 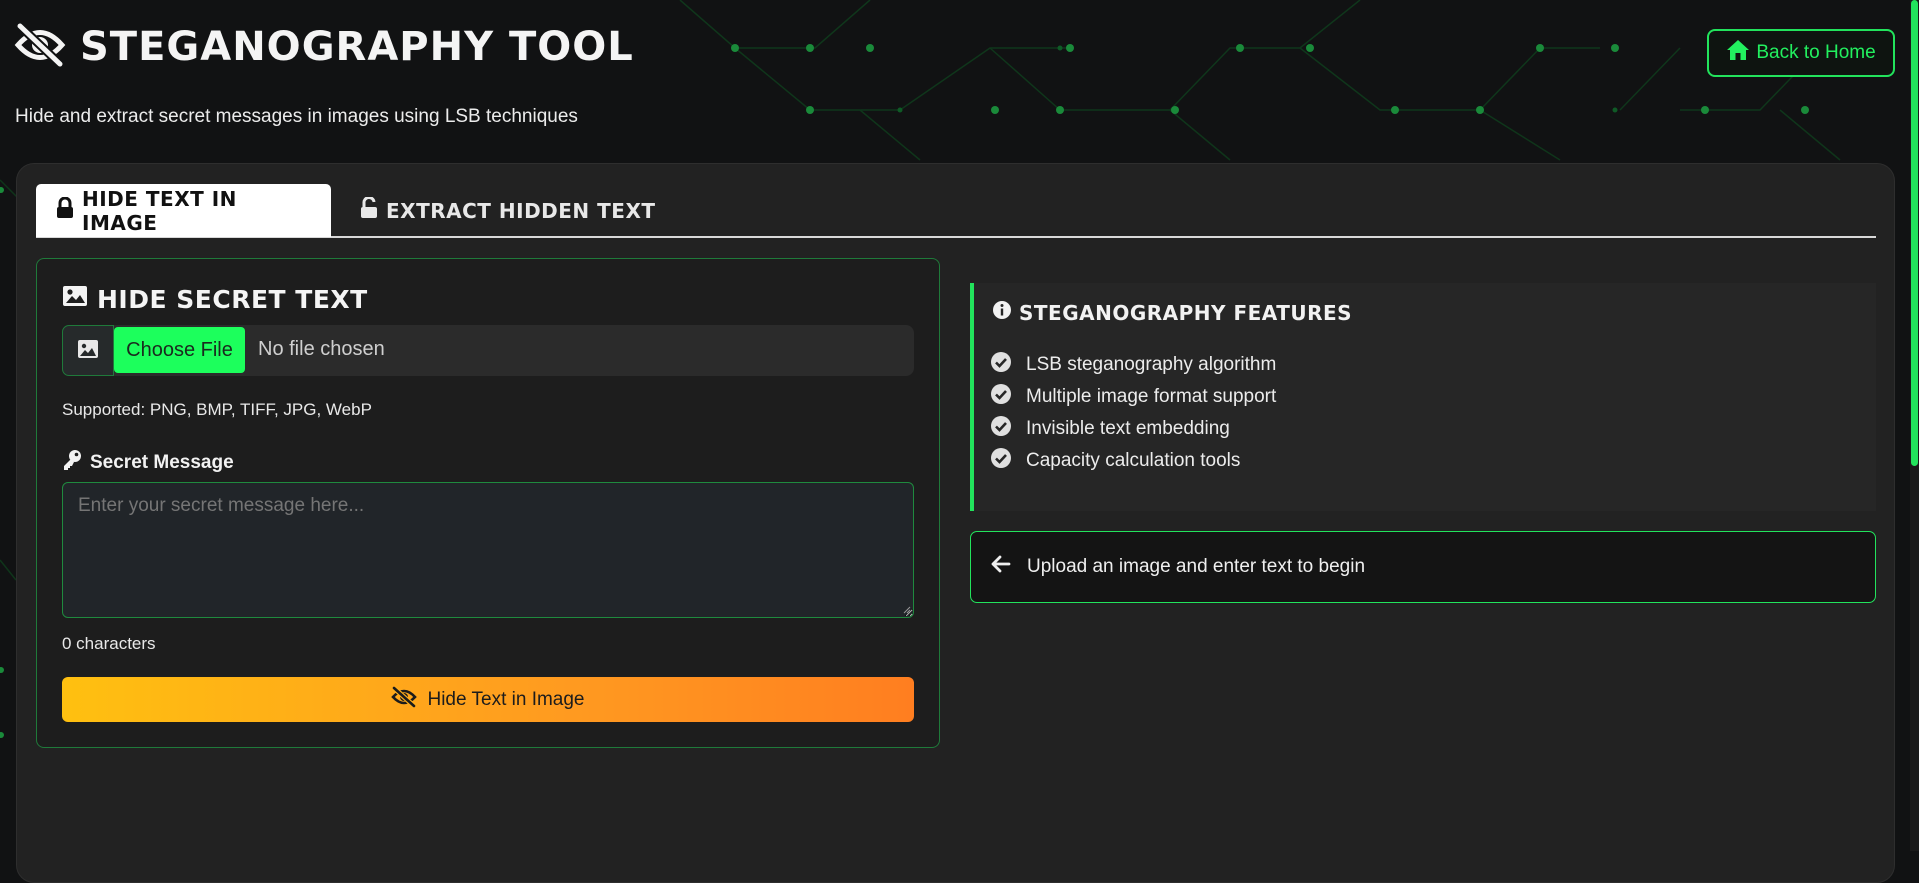 I want to click on resize-handle-icon, so click(x=907, y=610).